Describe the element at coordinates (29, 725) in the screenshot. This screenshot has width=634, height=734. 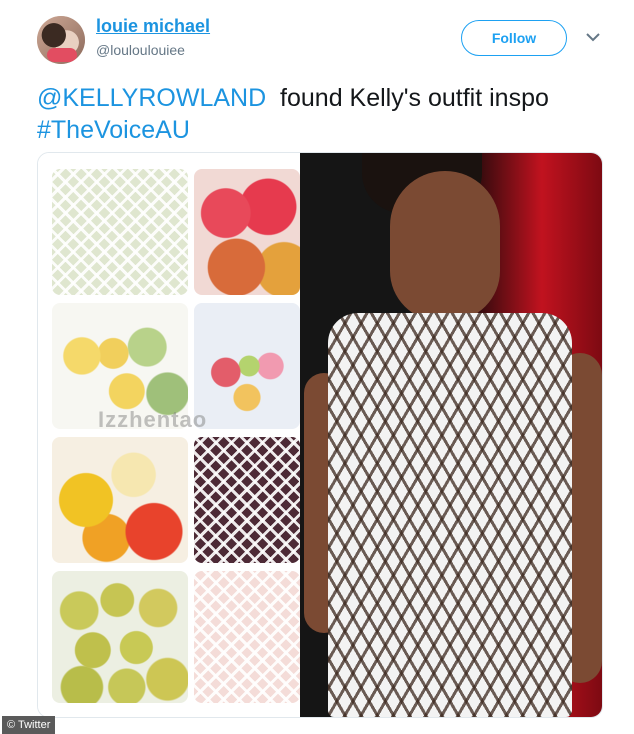
I see `source-label: © Twitter` at that location.